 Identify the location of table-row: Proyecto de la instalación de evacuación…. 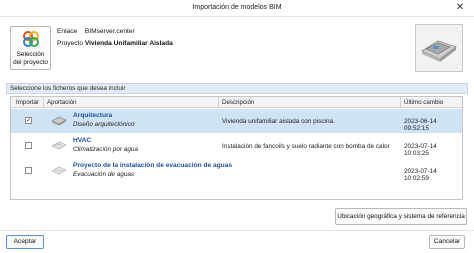
(236, 171).